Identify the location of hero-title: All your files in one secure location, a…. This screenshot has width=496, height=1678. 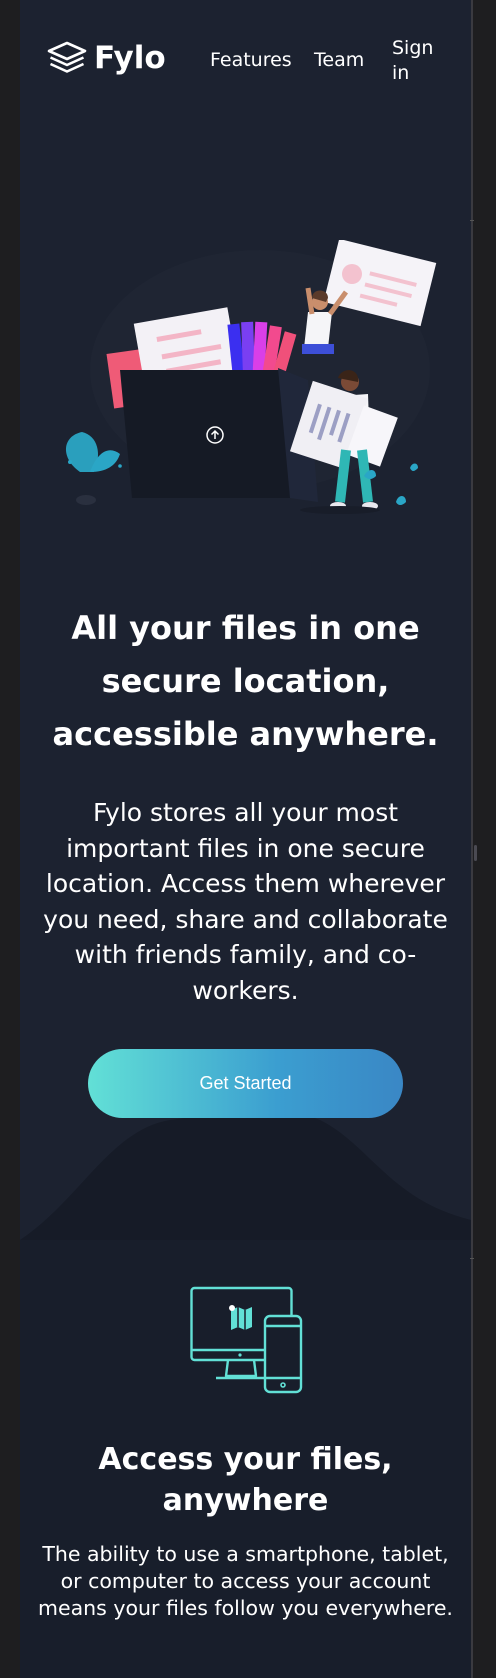
(245, 681).